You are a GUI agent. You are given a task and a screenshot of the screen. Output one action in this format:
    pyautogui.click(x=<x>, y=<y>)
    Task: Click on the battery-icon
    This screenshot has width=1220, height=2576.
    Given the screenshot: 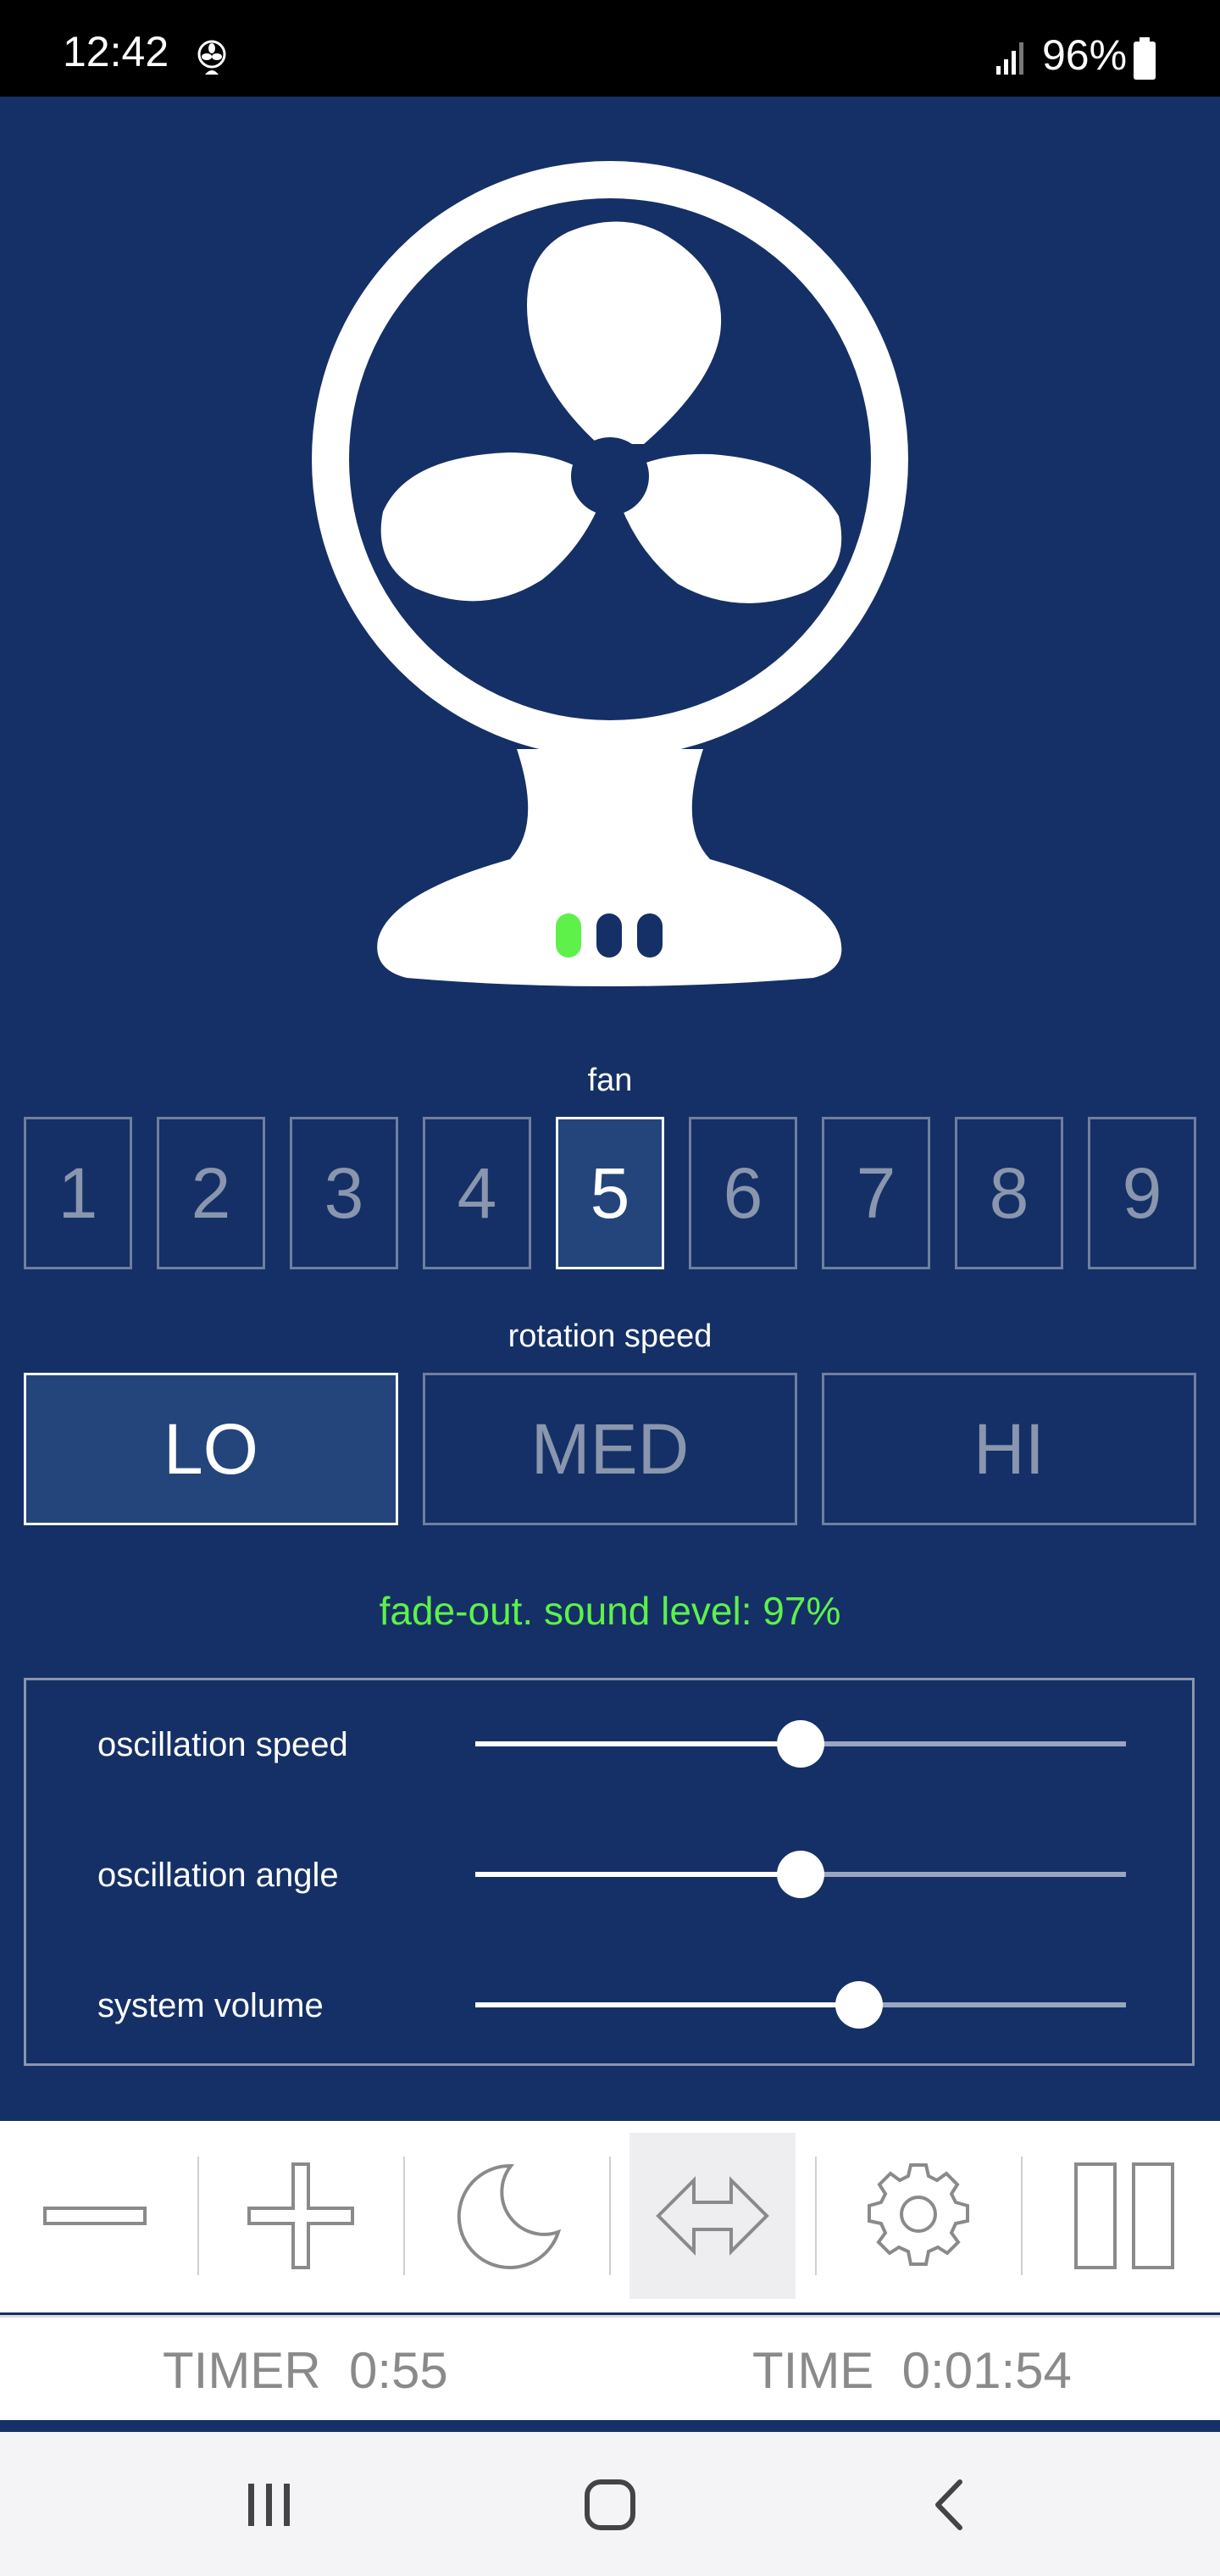 What is the action you would take?
    pyautogui.click(x=1145, y=58)
    